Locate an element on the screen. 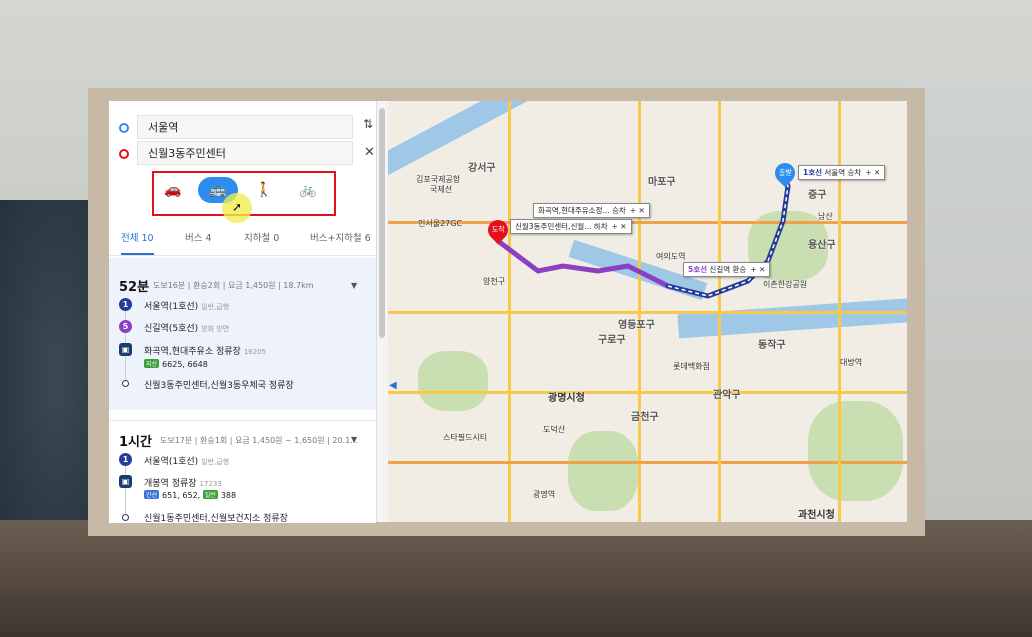 This screenshot has width=1032, height=637. bus-numbers: 간선 651, 652, 일반 388 is located at coordinates (190, 495).